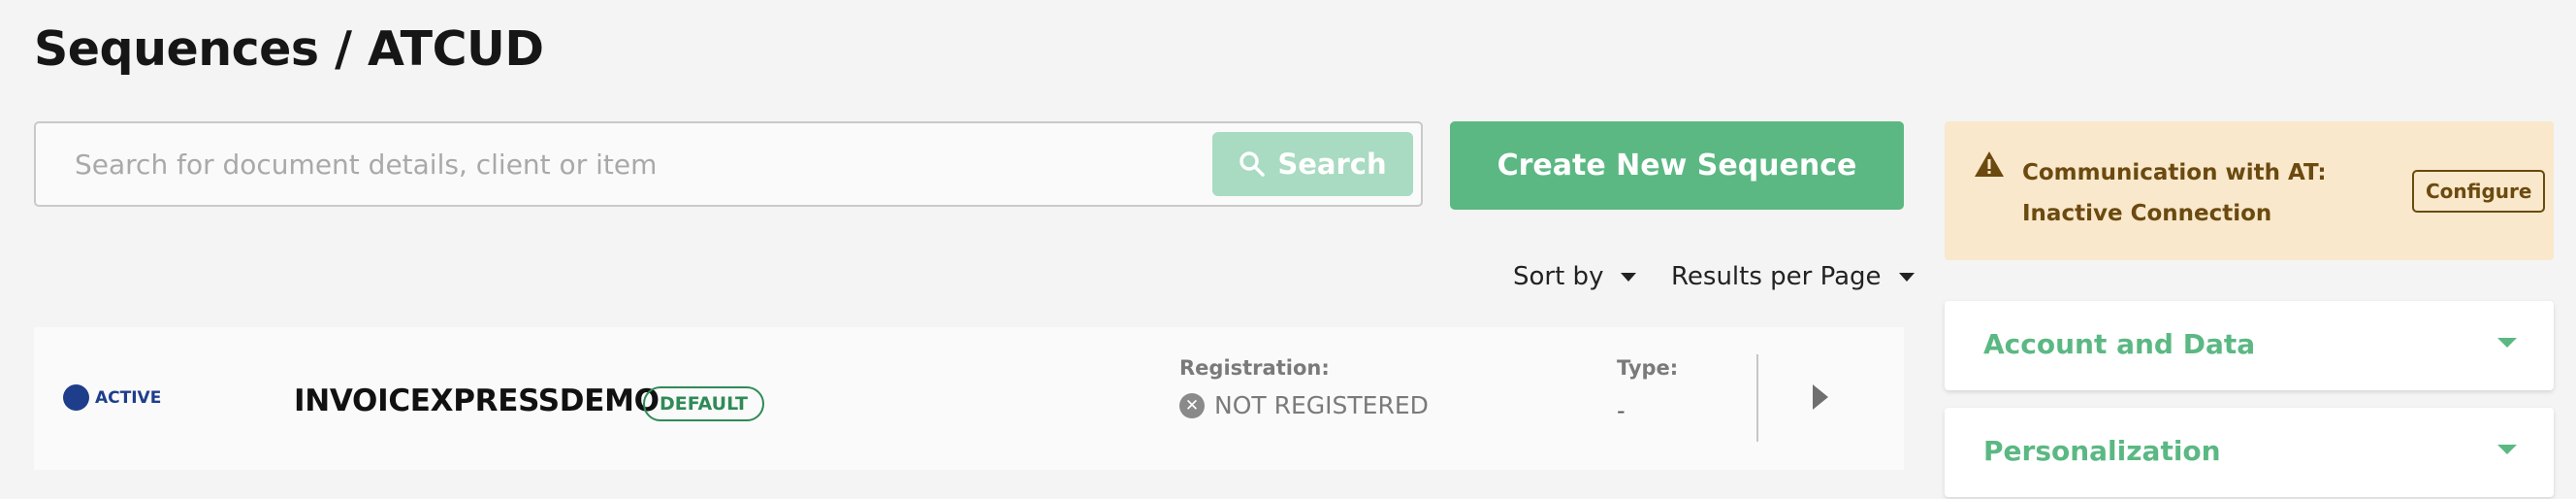 This screenshot has height=499, width=2576. I want to click on default-badge: DEFAULT, so click(704, 403).